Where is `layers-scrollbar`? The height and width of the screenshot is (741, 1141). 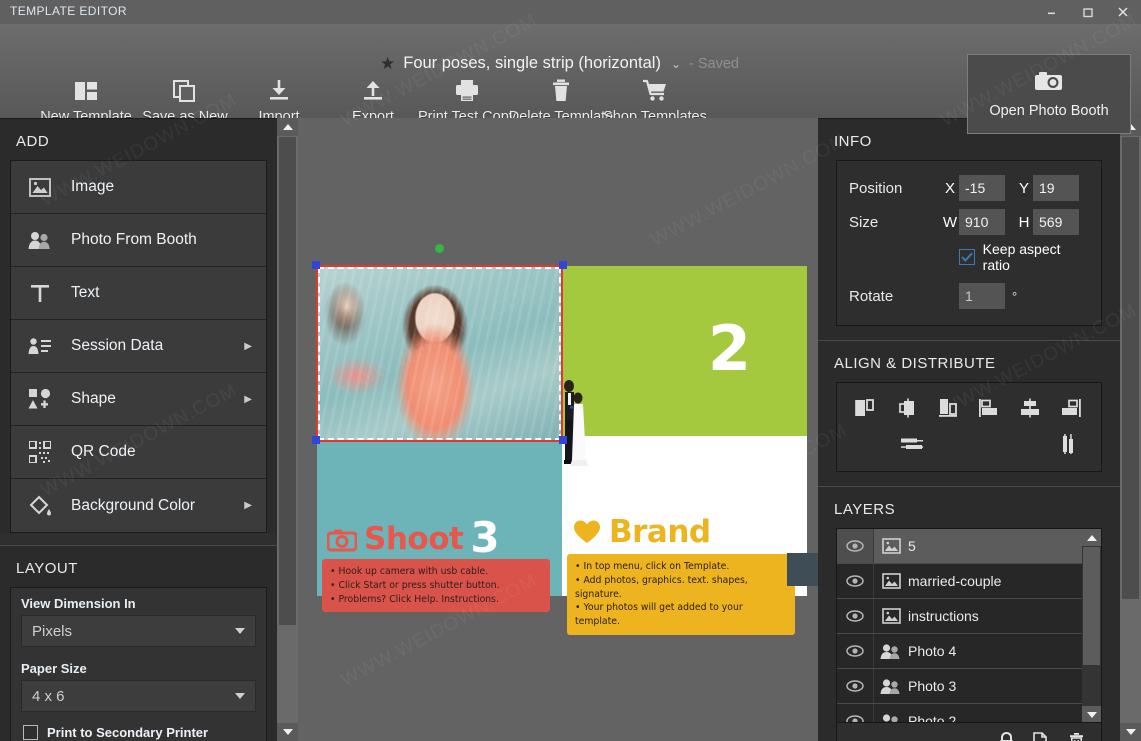 layers-scrollbar is located at coordinates (1091, 625).